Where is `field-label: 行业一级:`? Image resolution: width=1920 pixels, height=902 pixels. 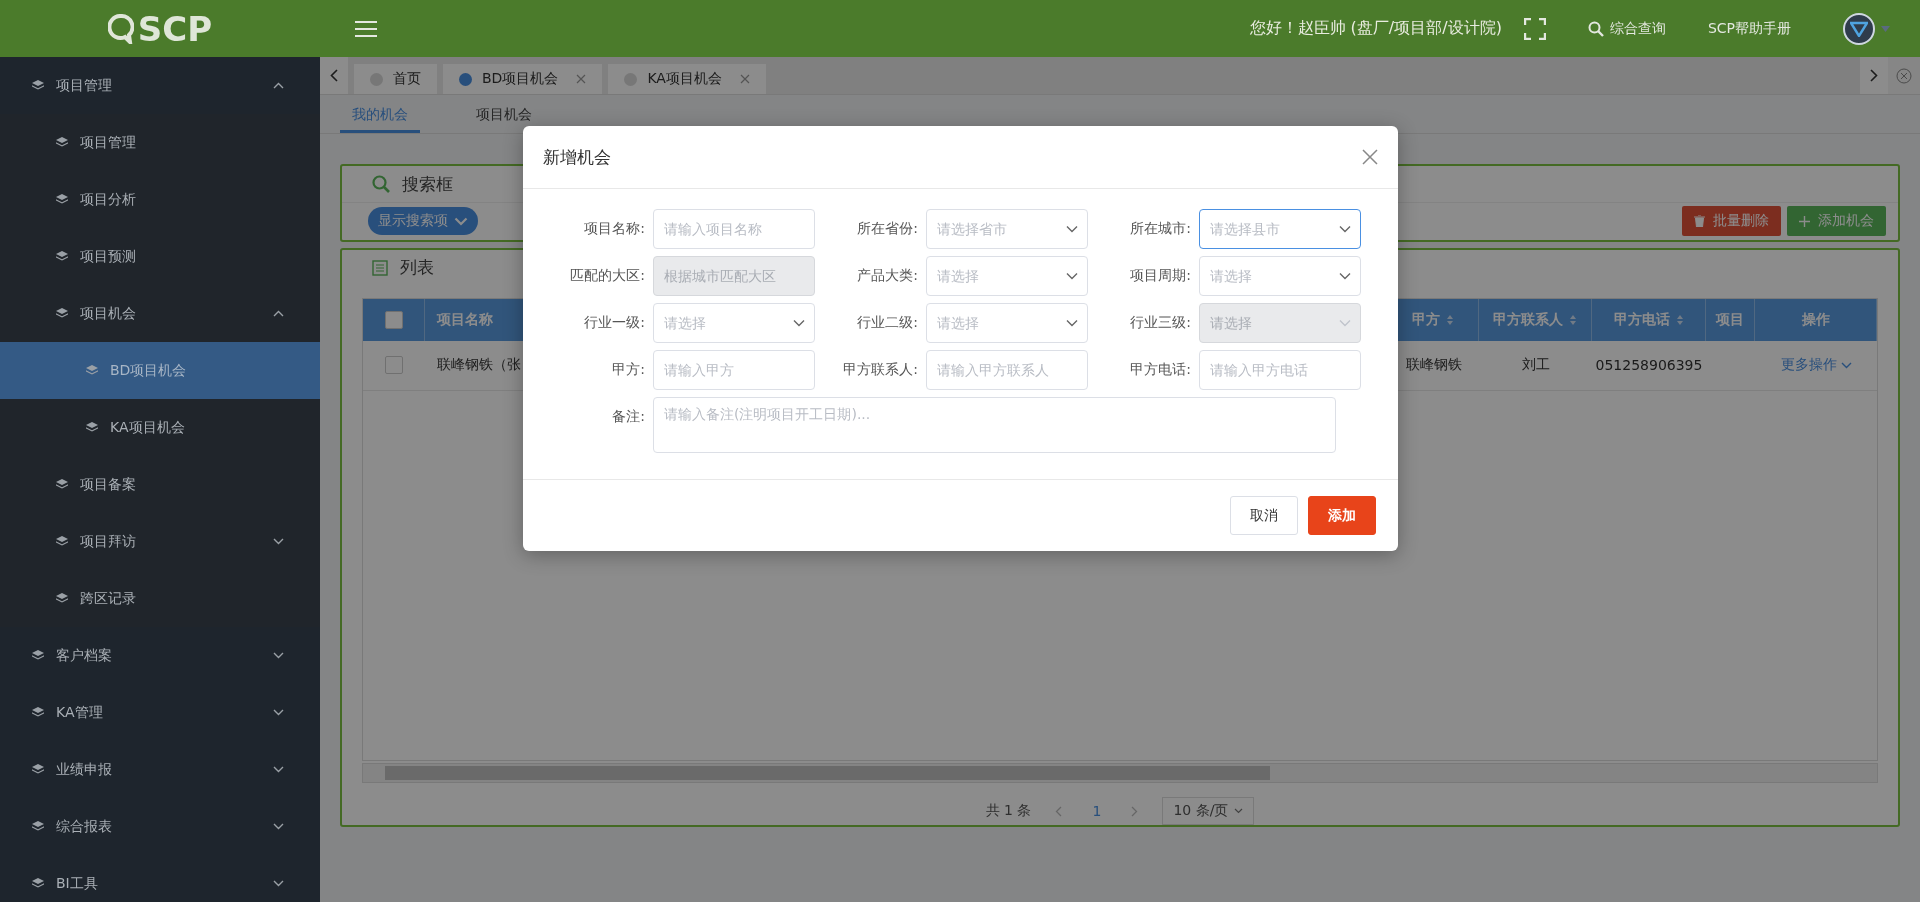 field-label: 行业一级: is located at coordinates (614, 322).